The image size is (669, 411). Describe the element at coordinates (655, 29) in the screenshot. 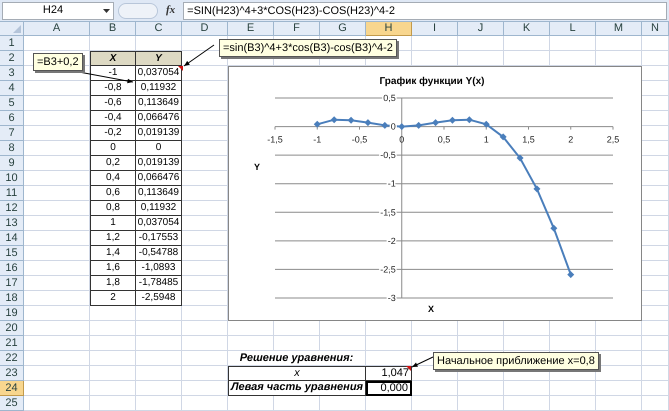

I see `column-header: N` at that location.